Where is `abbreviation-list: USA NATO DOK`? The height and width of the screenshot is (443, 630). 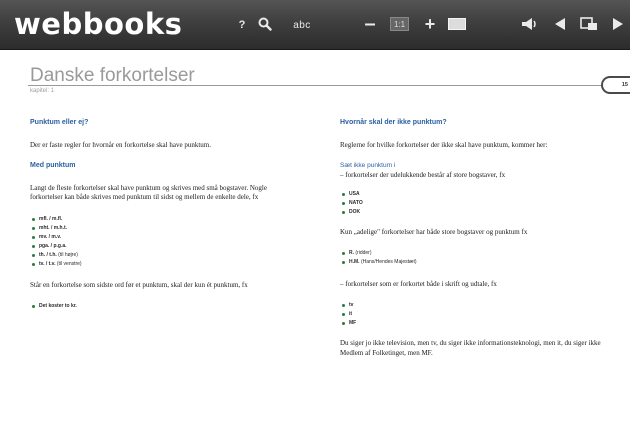 abbreviation-list: USA NATO DOK is located at coordinates (475, 203).